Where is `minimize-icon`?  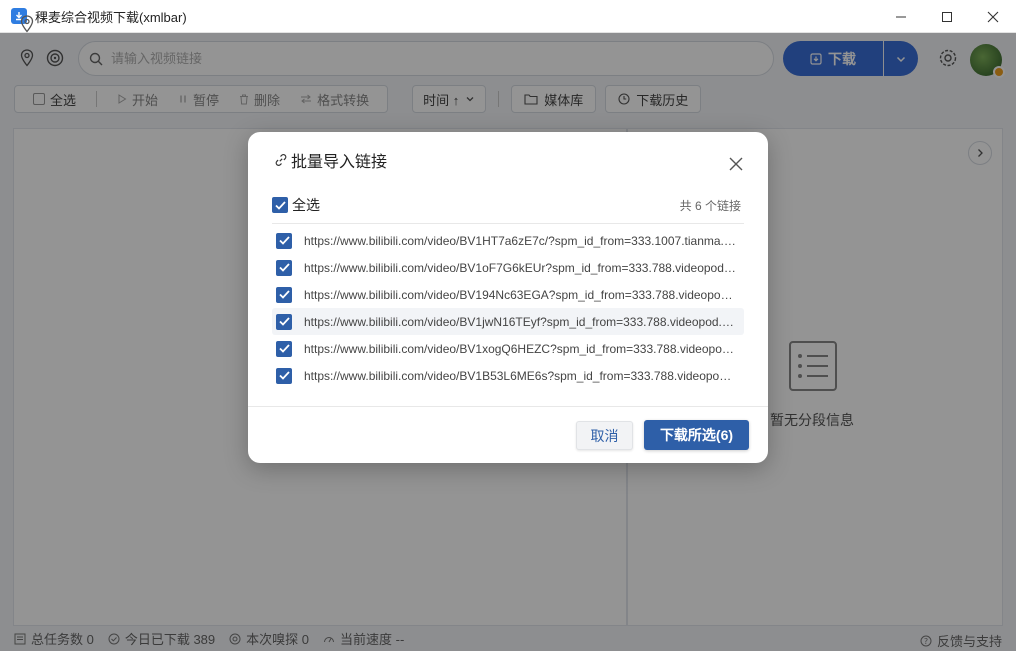
minimize-icon is located at coordinates (901, 16).